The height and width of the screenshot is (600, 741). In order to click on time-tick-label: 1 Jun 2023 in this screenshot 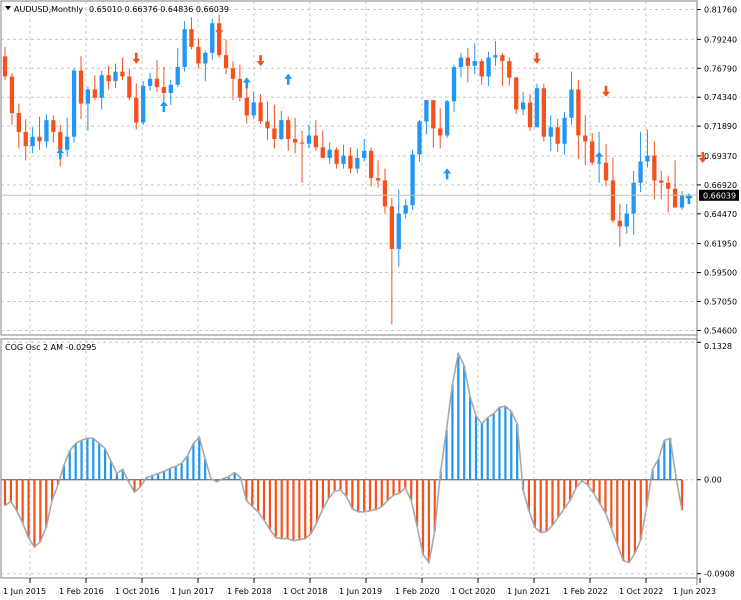, I will do `click(694, 591)`.